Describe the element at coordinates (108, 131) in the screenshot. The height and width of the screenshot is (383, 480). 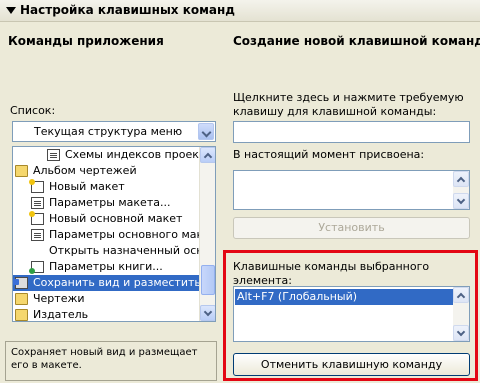
I see `menu-structure-value: Текущая структура меню` at that location.